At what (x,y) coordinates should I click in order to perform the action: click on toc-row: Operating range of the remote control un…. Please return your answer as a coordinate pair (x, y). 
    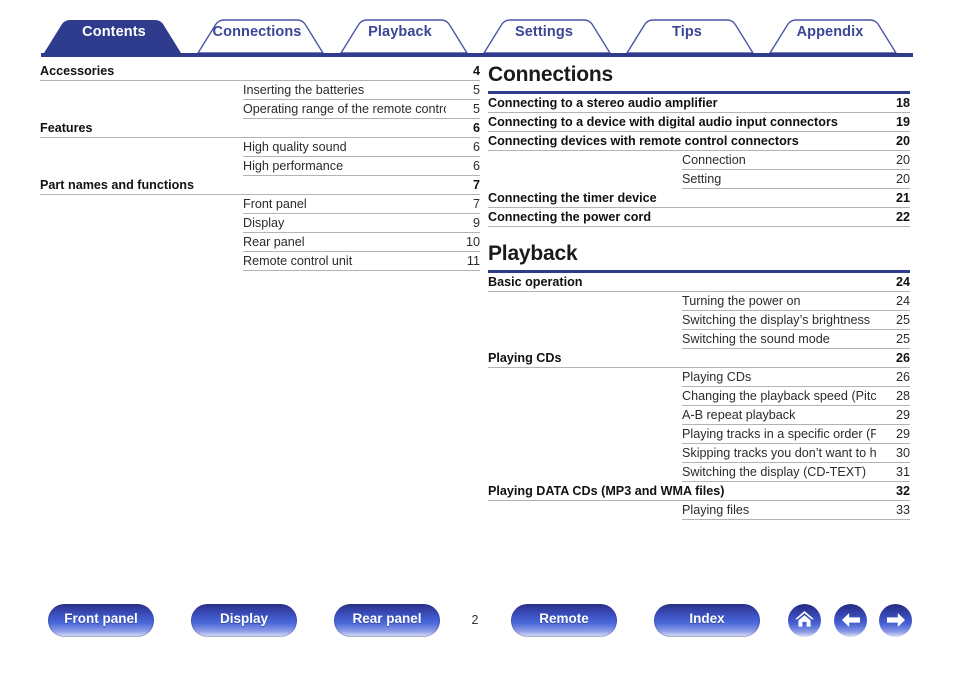
    Looking at the image, I should click on (260, 109).